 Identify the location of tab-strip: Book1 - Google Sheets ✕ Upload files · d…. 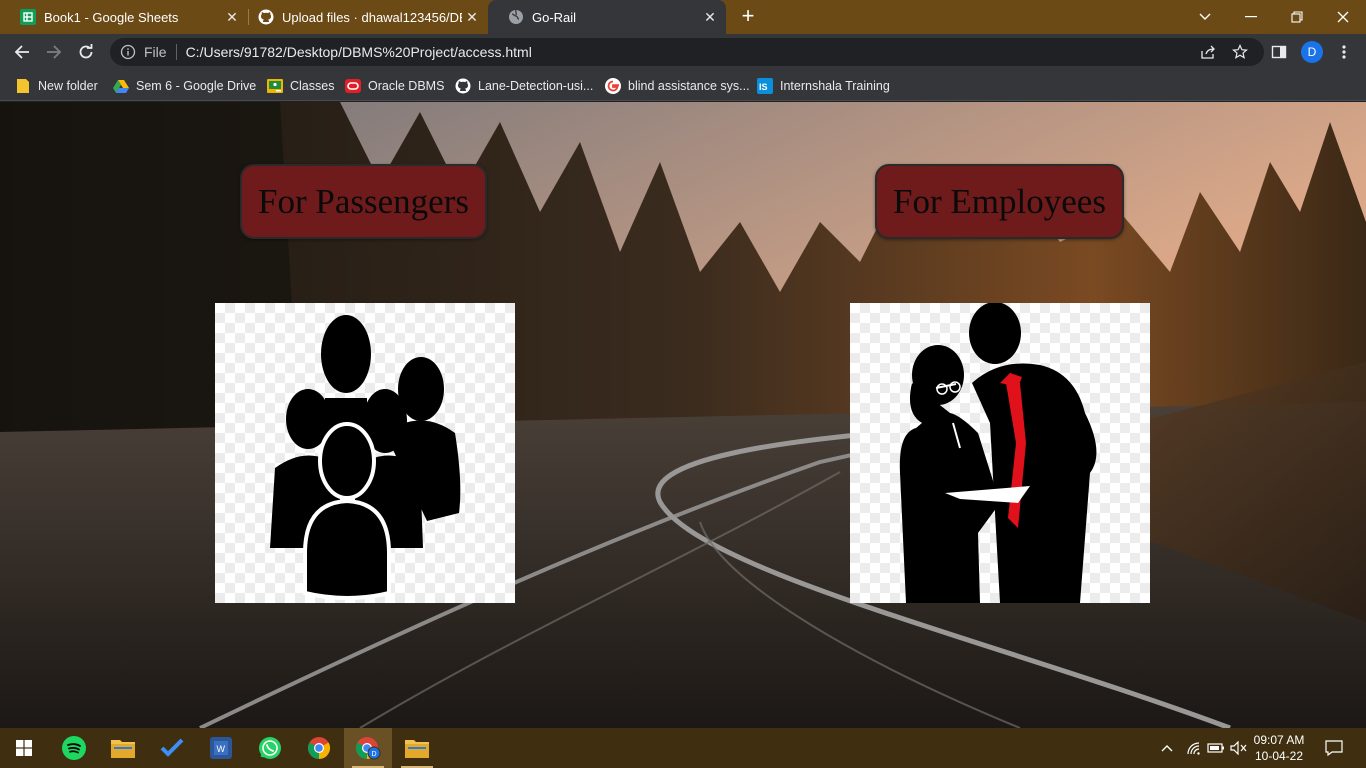
(683, 17).